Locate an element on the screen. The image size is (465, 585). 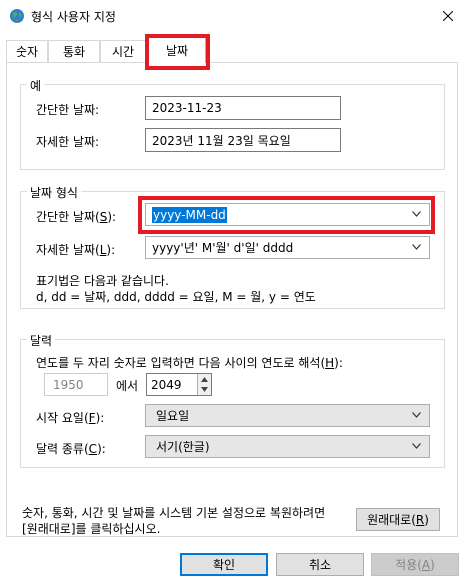
restore-text-line-2: [원래대로]를 클릭하십시오. is located at coordinates (91, 529).